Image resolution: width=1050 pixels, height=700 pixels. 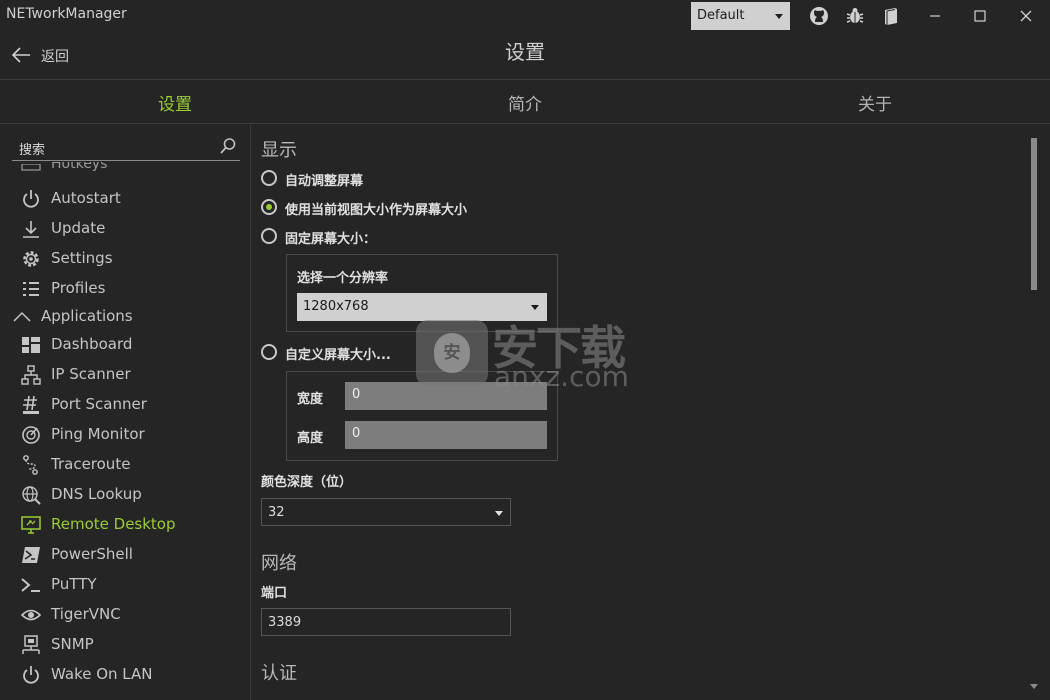 I want to click on sidebar-item-hotkeys: Hotkeys, so click(x=79, y=168).